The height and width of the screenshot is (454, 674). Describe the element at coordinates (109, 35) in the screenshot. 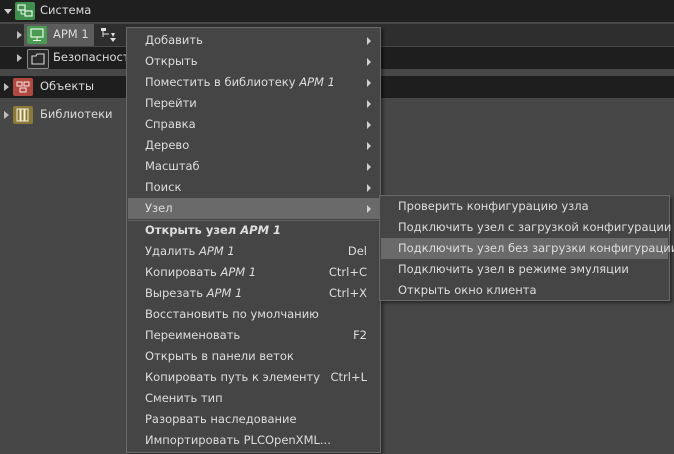

I see `hierarchy-action-icon` at that location.